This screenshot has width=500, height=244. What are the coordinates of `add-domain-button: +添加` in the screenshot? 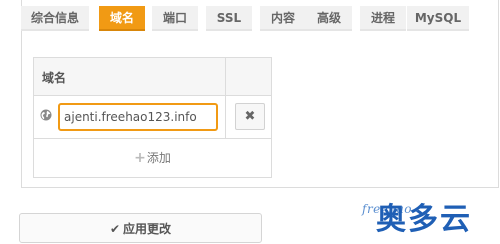 It's located at (152, 158).